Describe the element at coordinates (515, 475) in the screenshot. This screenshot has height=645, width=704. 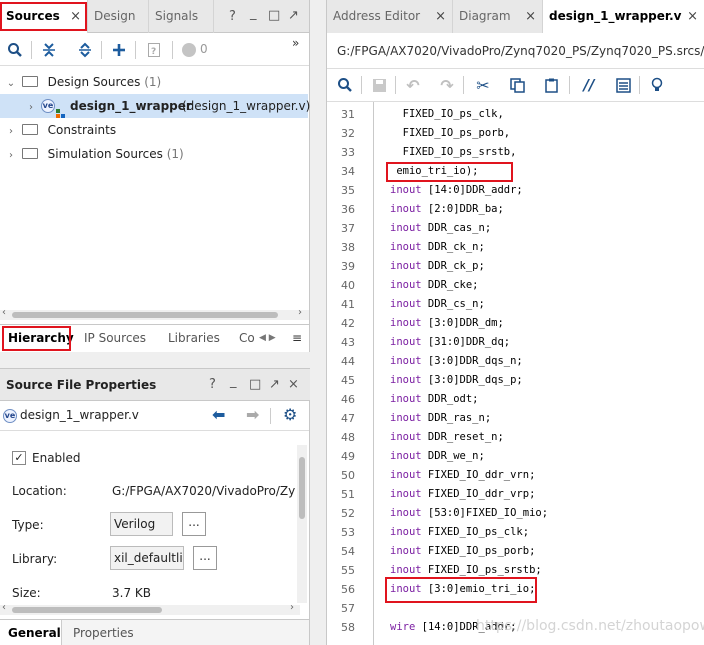
I see `code-line: 50 inout FIXED_IO_ddr_vrn;` at that location.